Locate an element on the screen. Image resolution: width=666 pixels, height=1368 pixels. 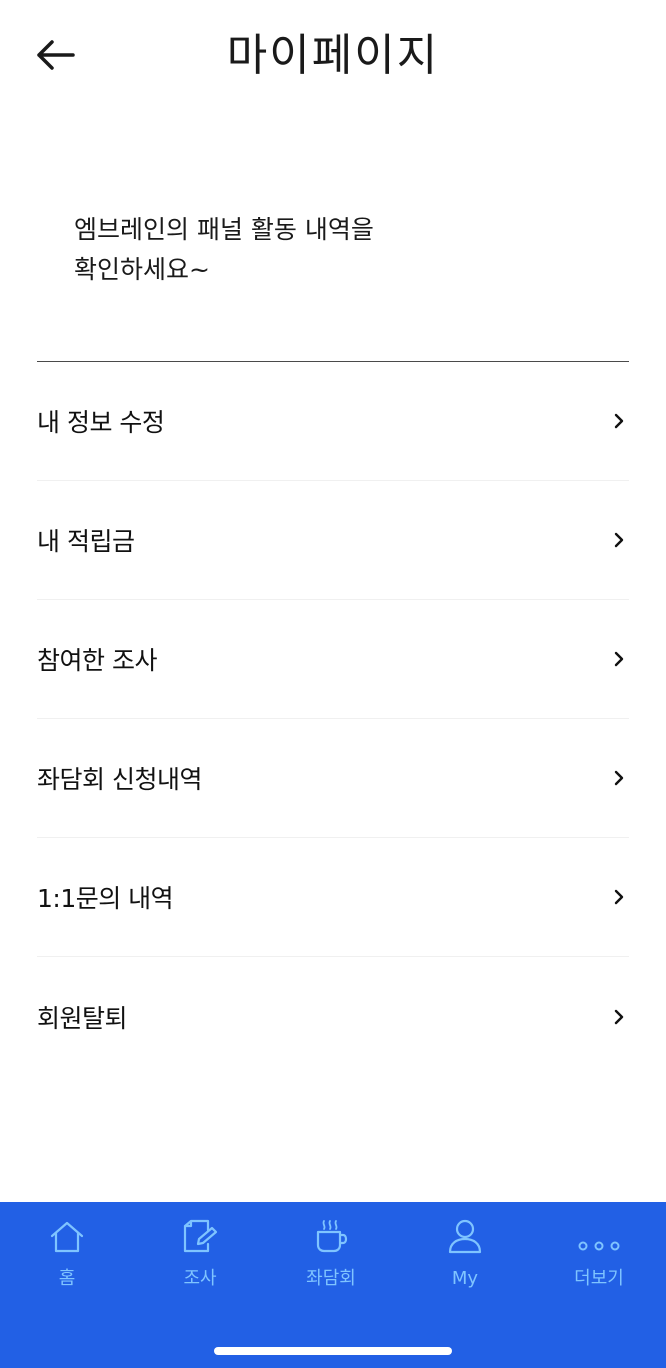
page-title: 마이페이지 is located at coordinates (333, 55).